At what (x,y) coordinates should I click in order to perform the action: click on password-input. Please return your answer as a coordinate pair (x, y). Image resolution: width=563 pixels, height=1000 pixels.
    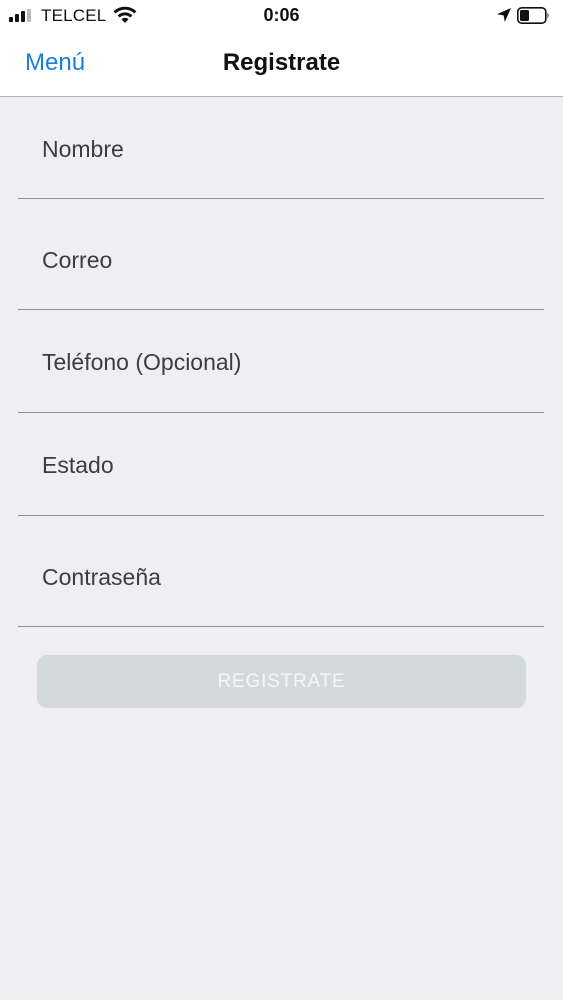
    Looking at the image, I should click on (282, 577).